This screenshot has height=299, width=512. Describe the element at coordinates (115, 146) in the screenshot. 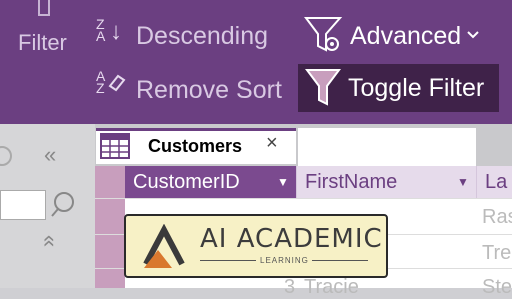

I see `table-icon` at that location.